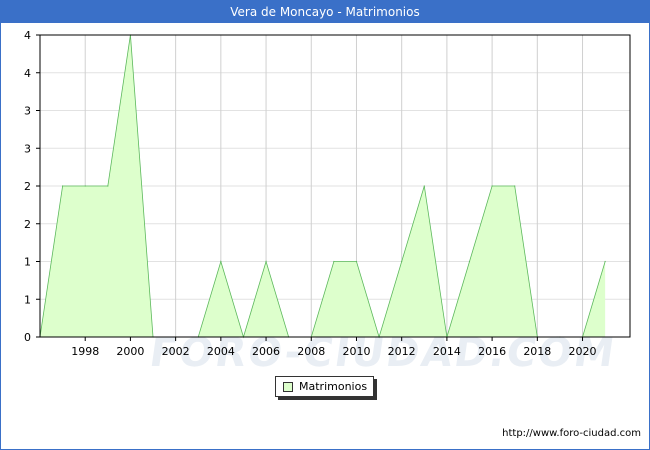  What do you see at coordinates (27, 337) in the screenshot?
I see `y-tick-label: 0` at bounding box center [27, 337].